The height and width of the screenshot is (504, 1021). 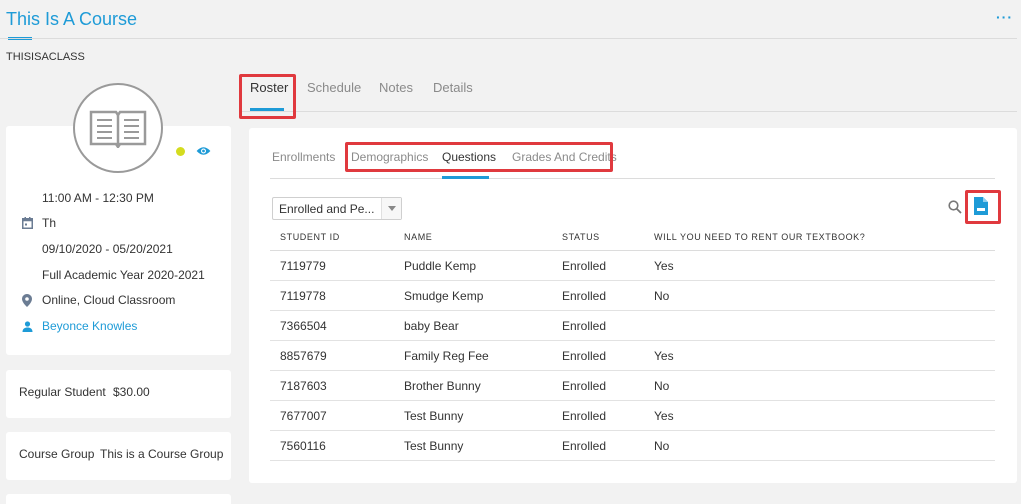 I want to click on subtab-grades-and-credits: Grades And Credits, so click(x=564, y=157).